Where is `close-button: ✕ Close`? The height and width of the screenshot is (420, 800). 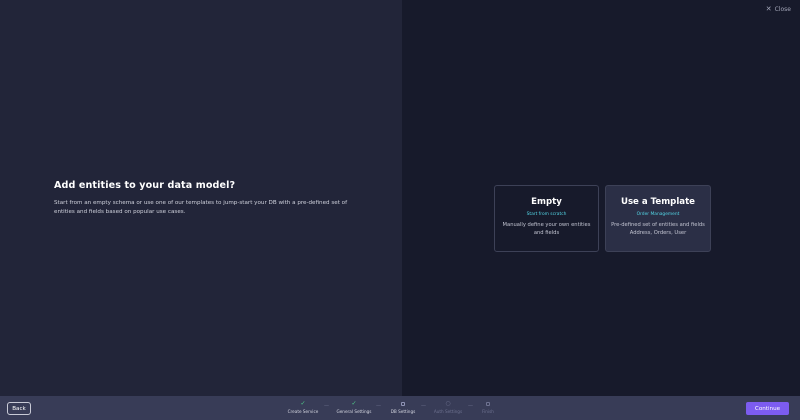 close-button: ✕ Close is located at coordinates (778, 9).